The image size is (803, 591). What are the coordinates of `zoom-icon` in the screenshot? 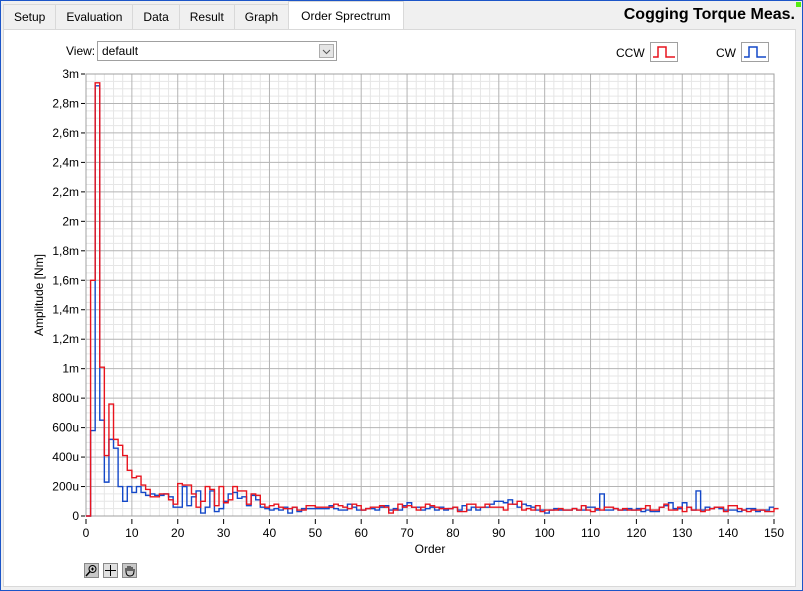 It's located at (91, 571).